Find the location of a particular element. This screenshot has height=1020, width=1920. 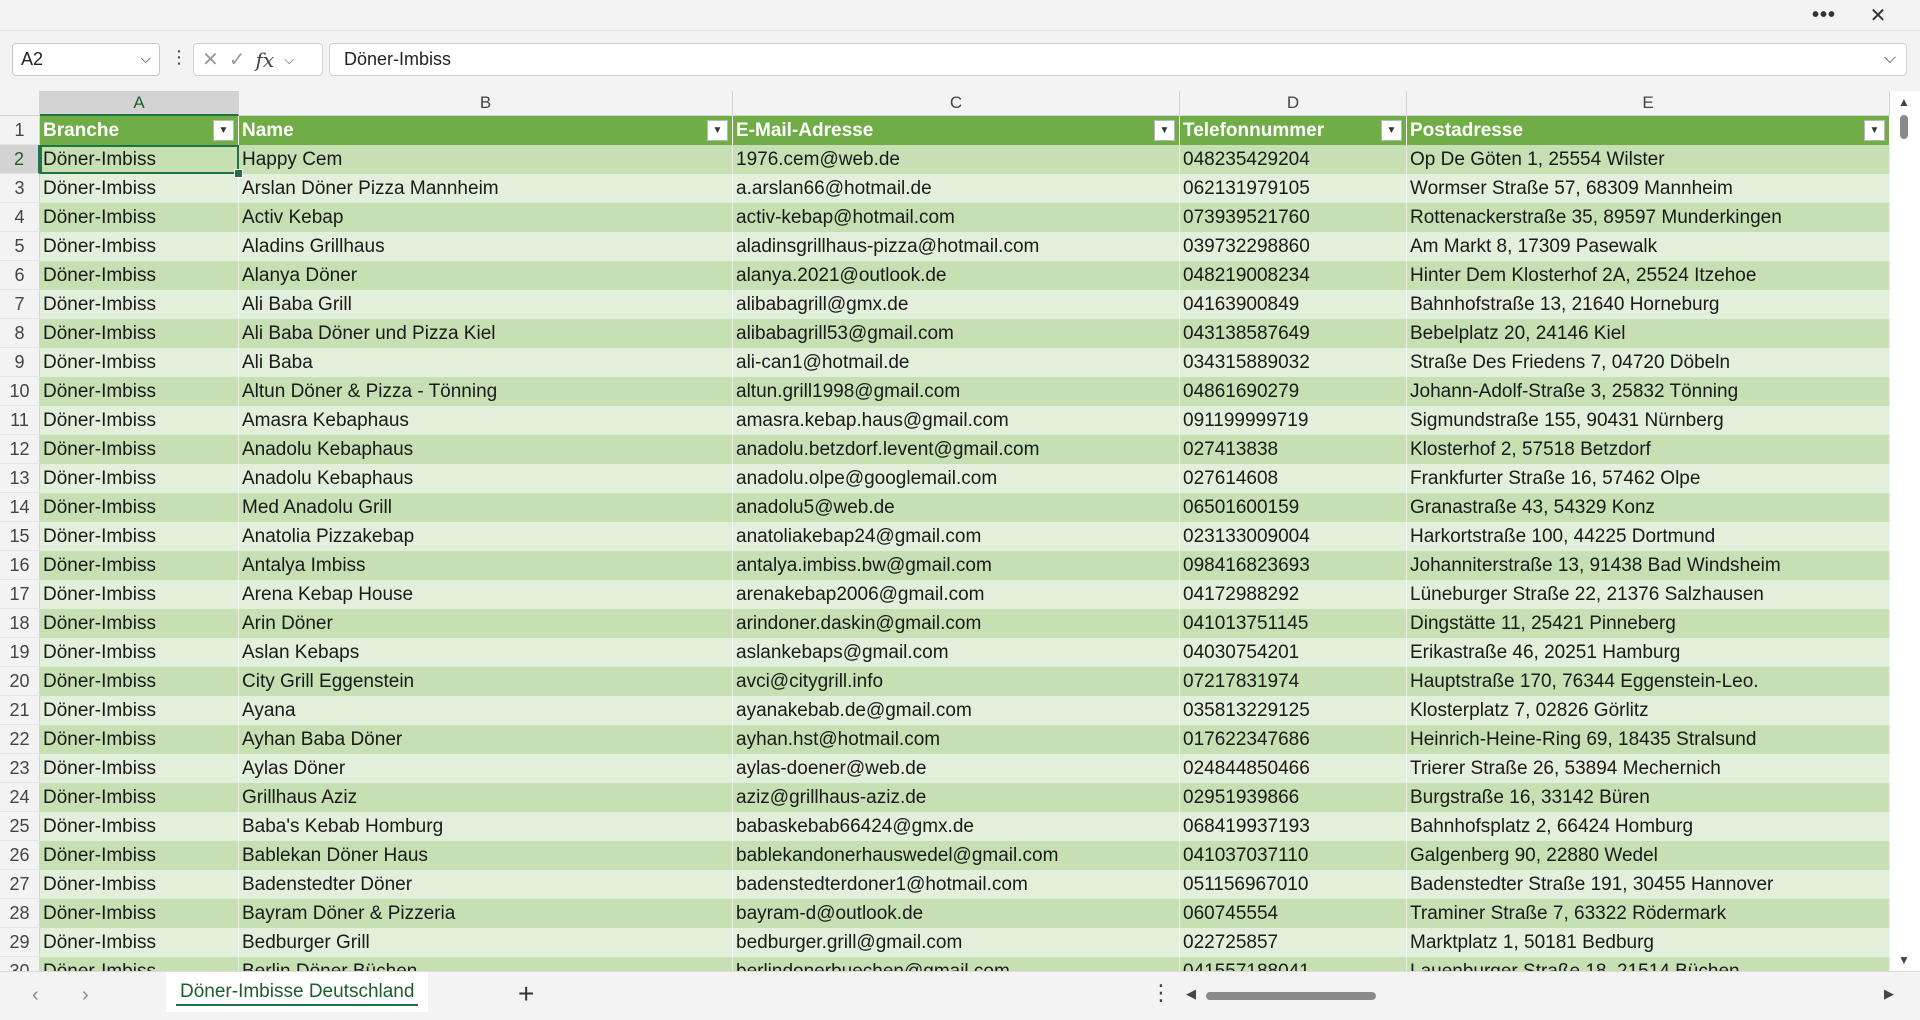

table-cell: activ-kebap@hotmail.com is located at coordinates (956, 217).